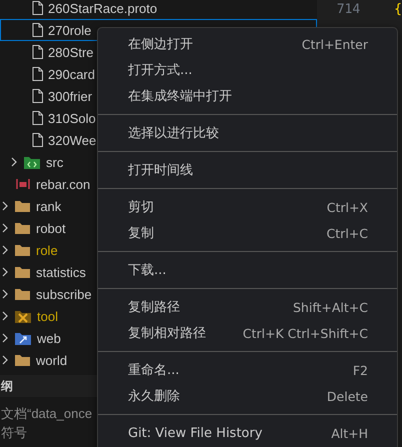  What do you see at coordinates (330, 307) in the screenshot?
I see `shortcut-text: Shift+Alt+C` at bounding box center [330, 307].